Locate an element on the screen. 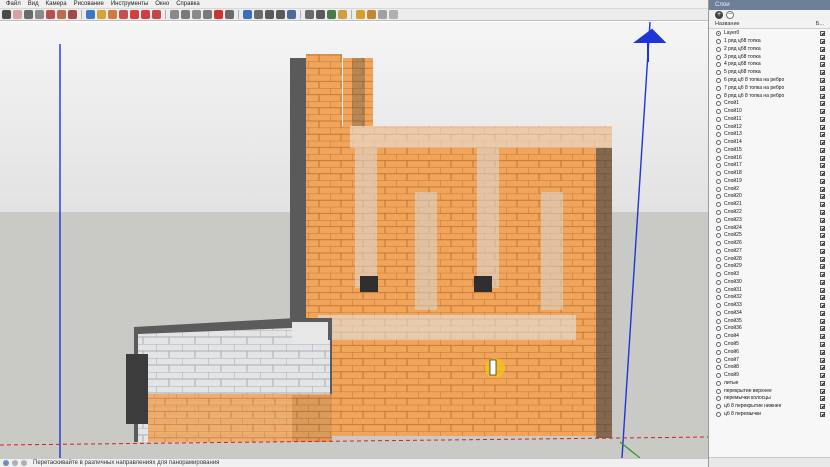  tape-measure-icon is located at coordinates (174, 14).